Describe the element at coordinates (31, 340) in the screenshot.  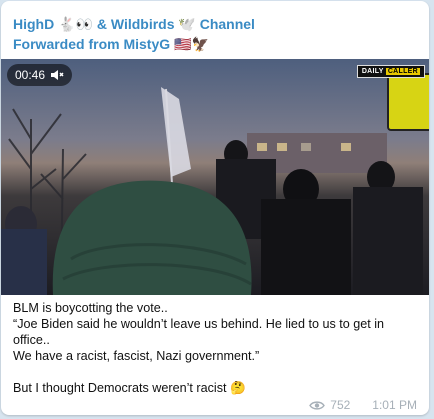
I see `message-line: office..` at that location.